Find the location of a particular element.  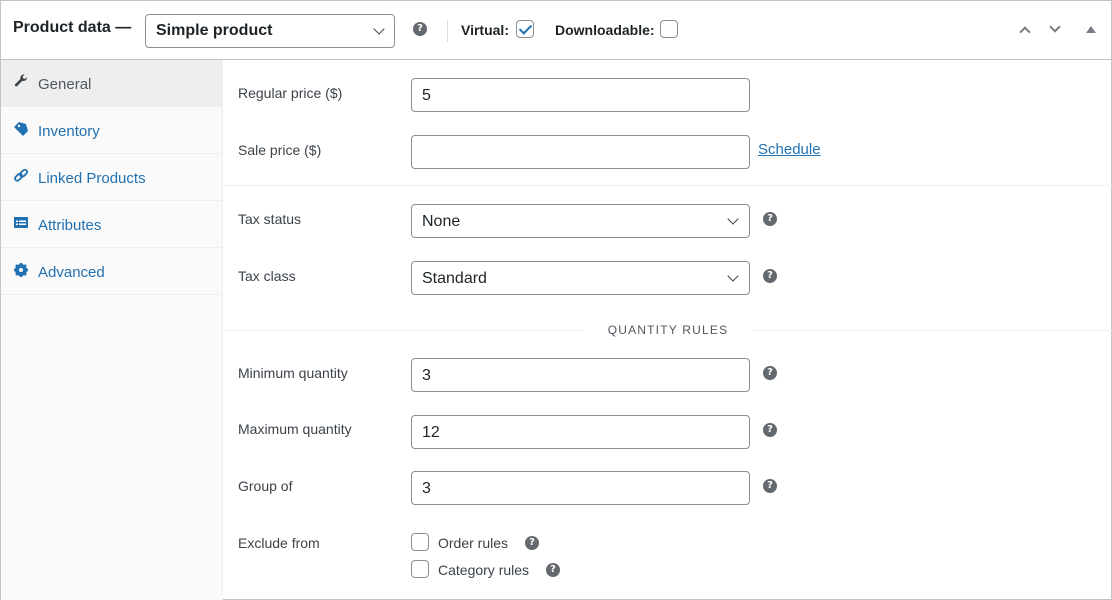

tab-label: General is located at coordinates (65, 84).